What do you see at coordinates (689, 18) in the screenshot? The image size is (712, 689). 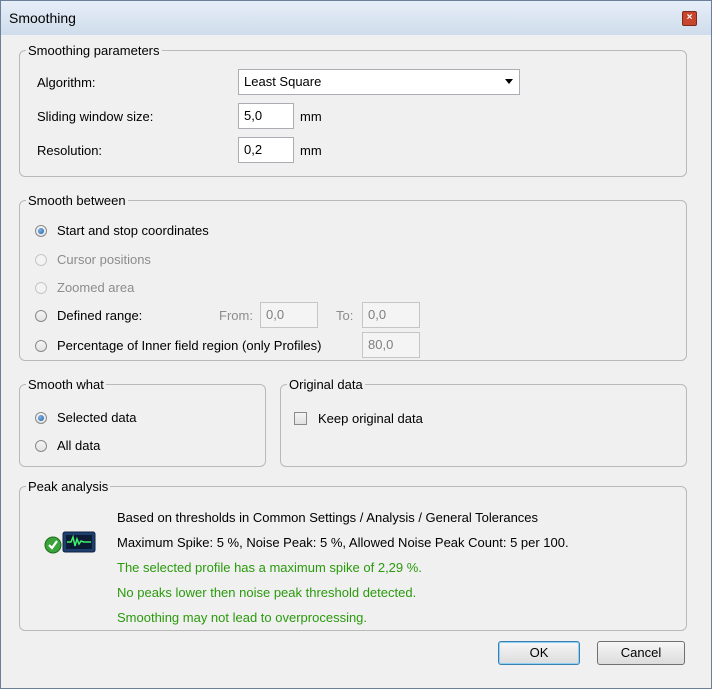 I see `close-icon: ×` at bounding box center [689, 18].